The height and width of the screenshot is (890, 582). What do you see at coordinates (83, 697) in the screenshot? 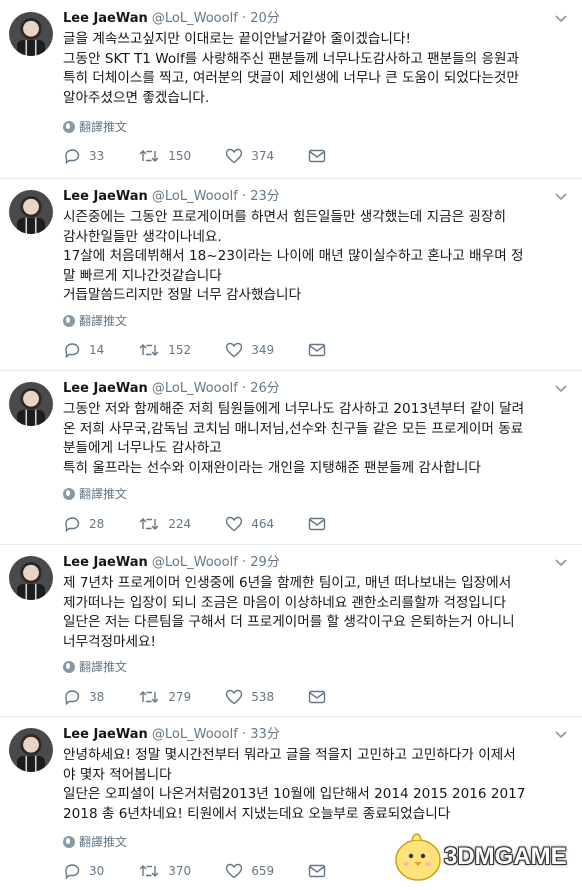
I see `reply-button: 38` at bounding box center [83, 697].